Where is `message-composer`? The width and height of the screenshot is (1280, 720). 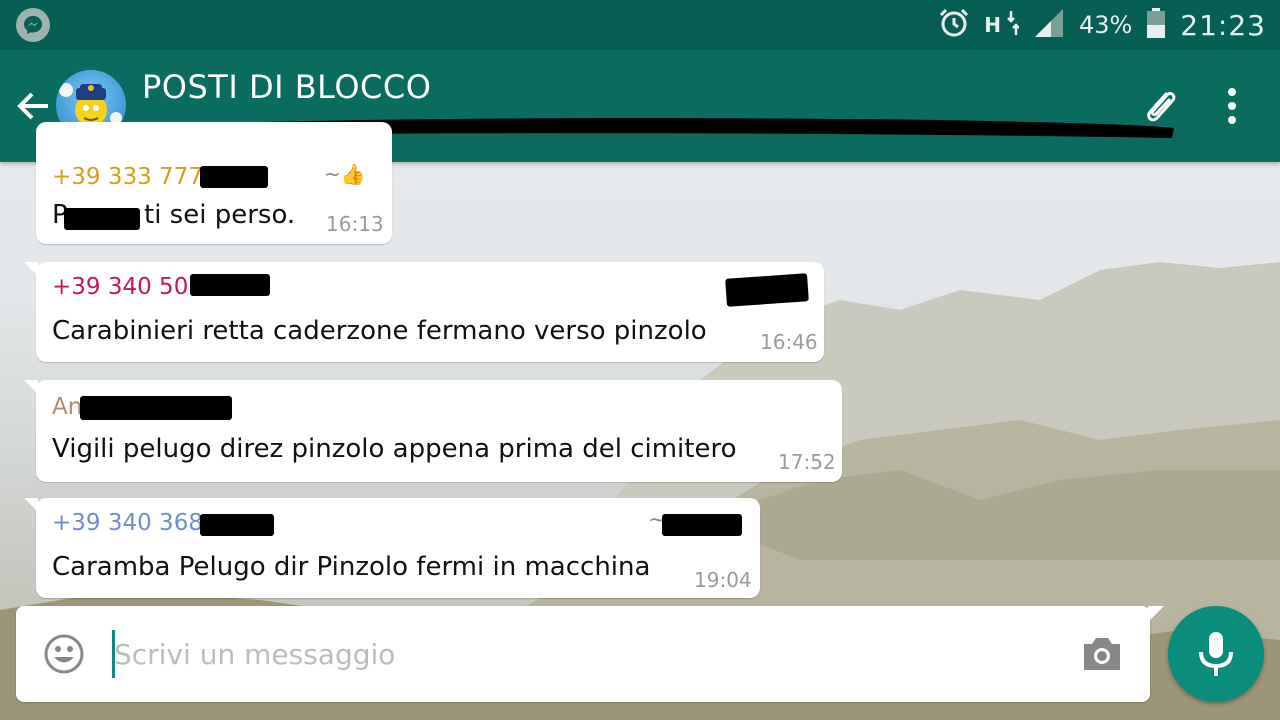
message-composer is located at coordinates (590, 654).